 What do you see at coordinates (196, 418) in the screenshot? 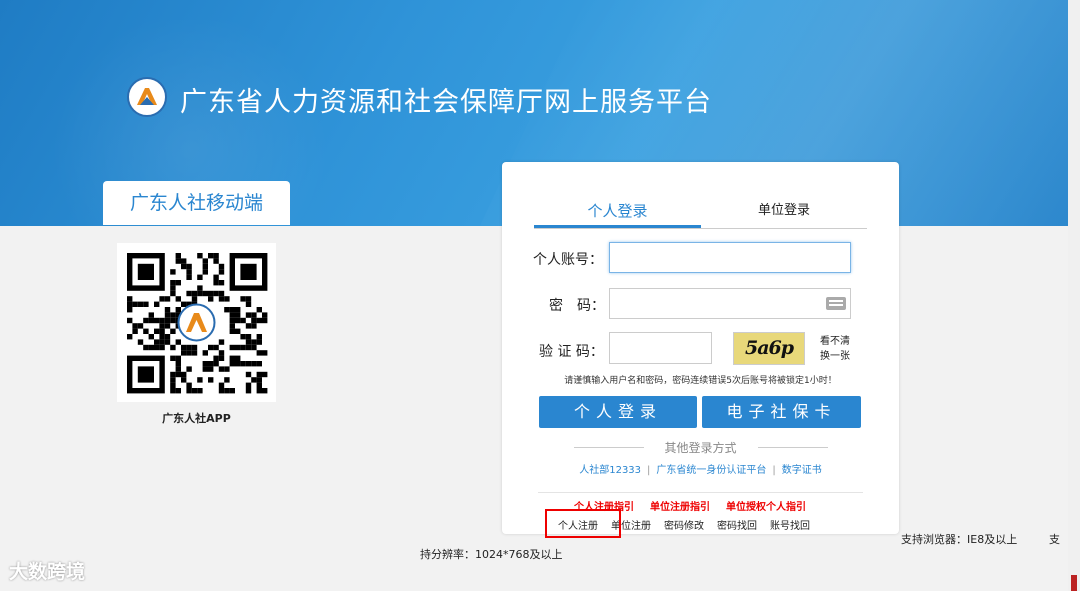
I see `qr-caption: 广东人社APP` at bounding box center [196, 418].